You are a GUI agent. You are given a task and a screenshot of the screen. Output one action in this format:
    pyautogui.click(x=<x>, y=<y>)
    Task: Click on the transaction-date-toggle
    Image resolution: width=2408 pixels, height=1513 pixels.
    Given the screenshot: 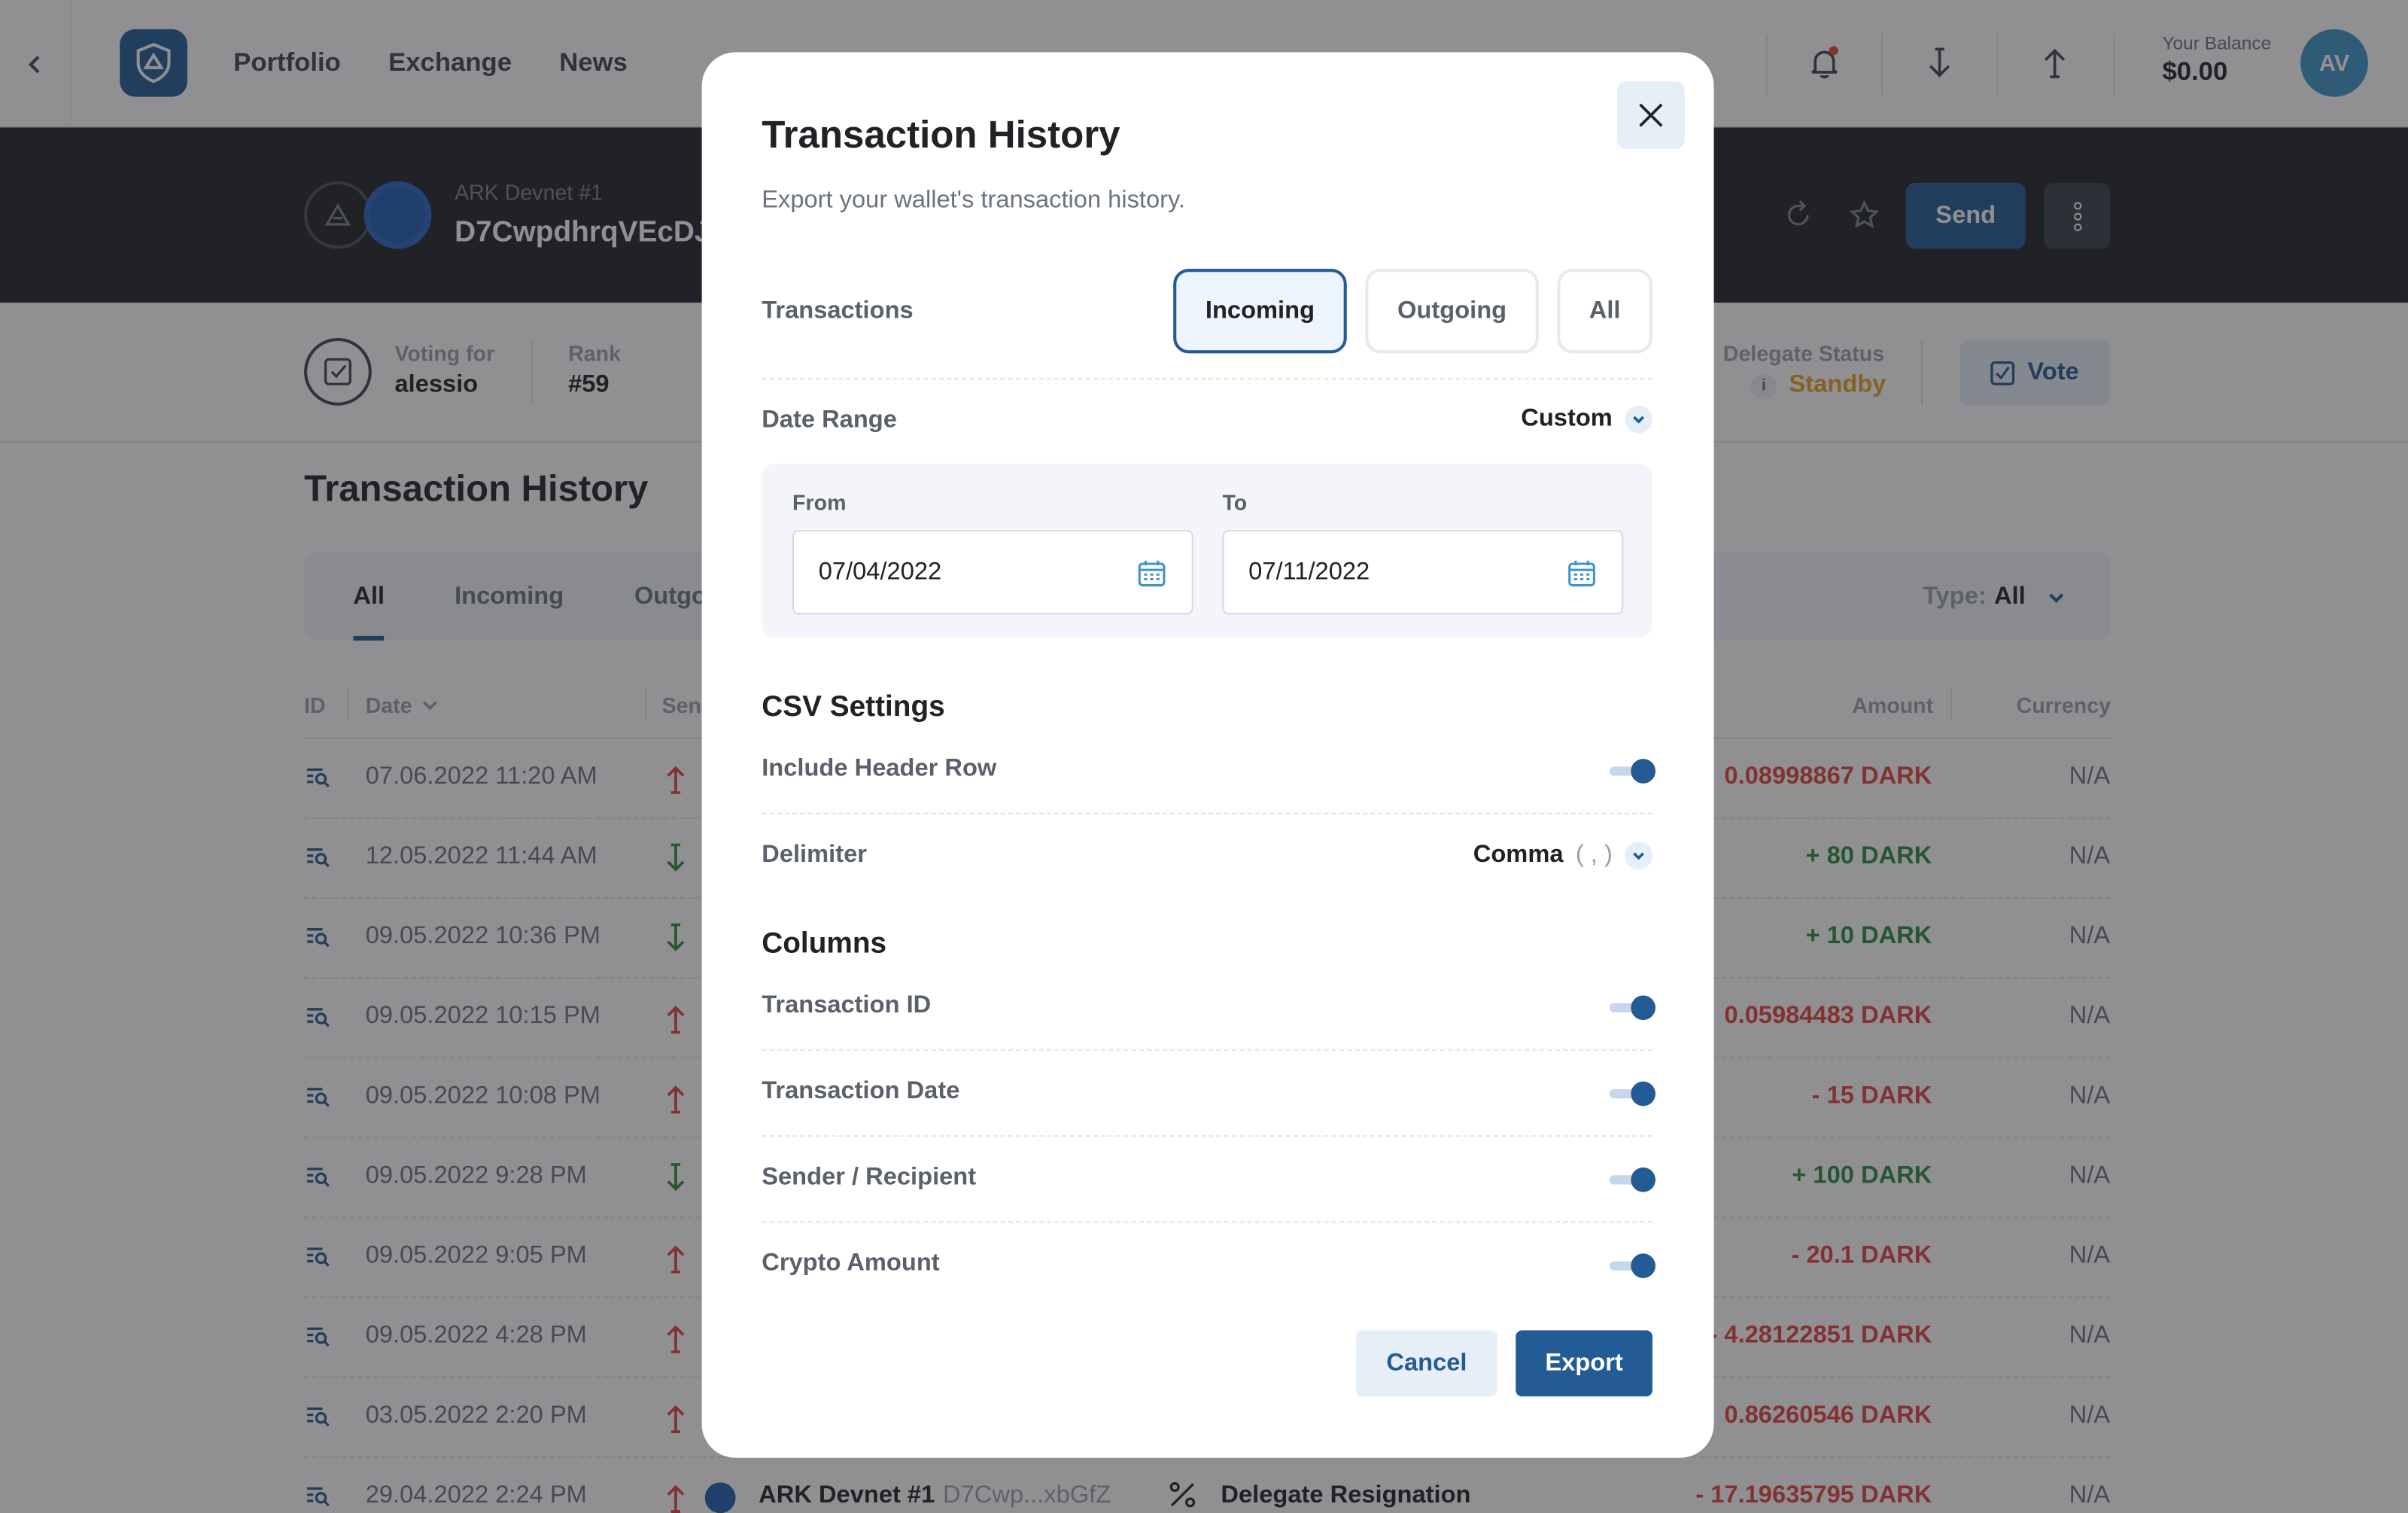 What is the action you would take?
    pyautogui.click(x=1631, y=1094)
    